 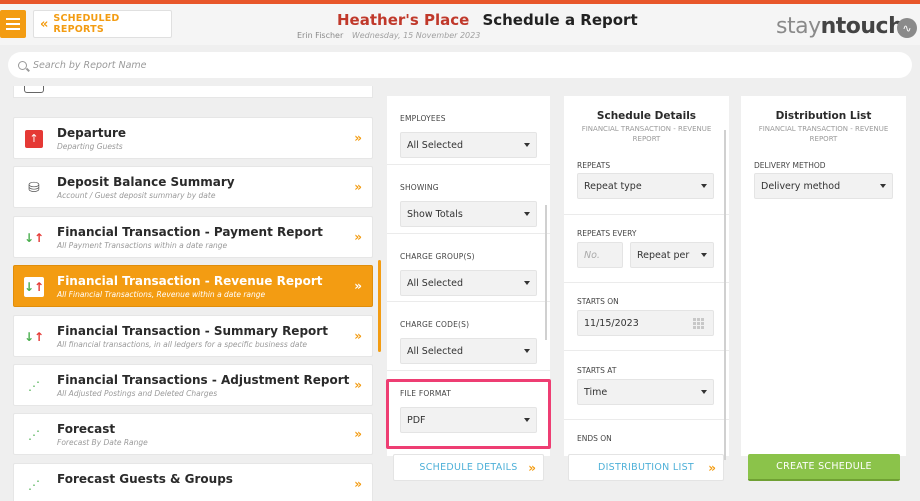 What do you see at coordinates (92, 133) in the screenshot?
I see `report-name: Departure` at bounding box center [92, 133].